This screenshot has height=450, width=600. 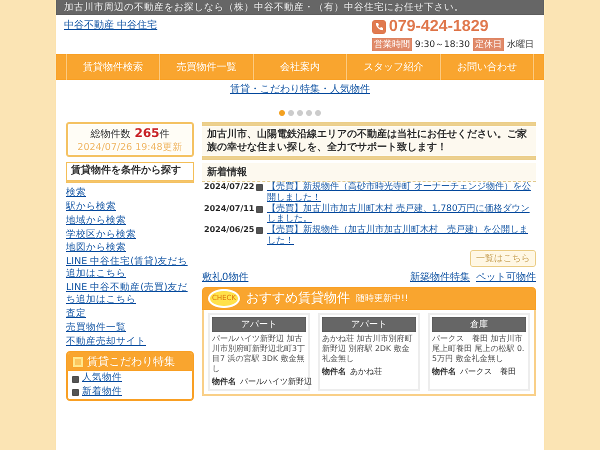 I want to click on news-link: 【売買】新規物件（加古川市加古川町木村 売戸建）を公開しました！, so click(x=400, y=236).